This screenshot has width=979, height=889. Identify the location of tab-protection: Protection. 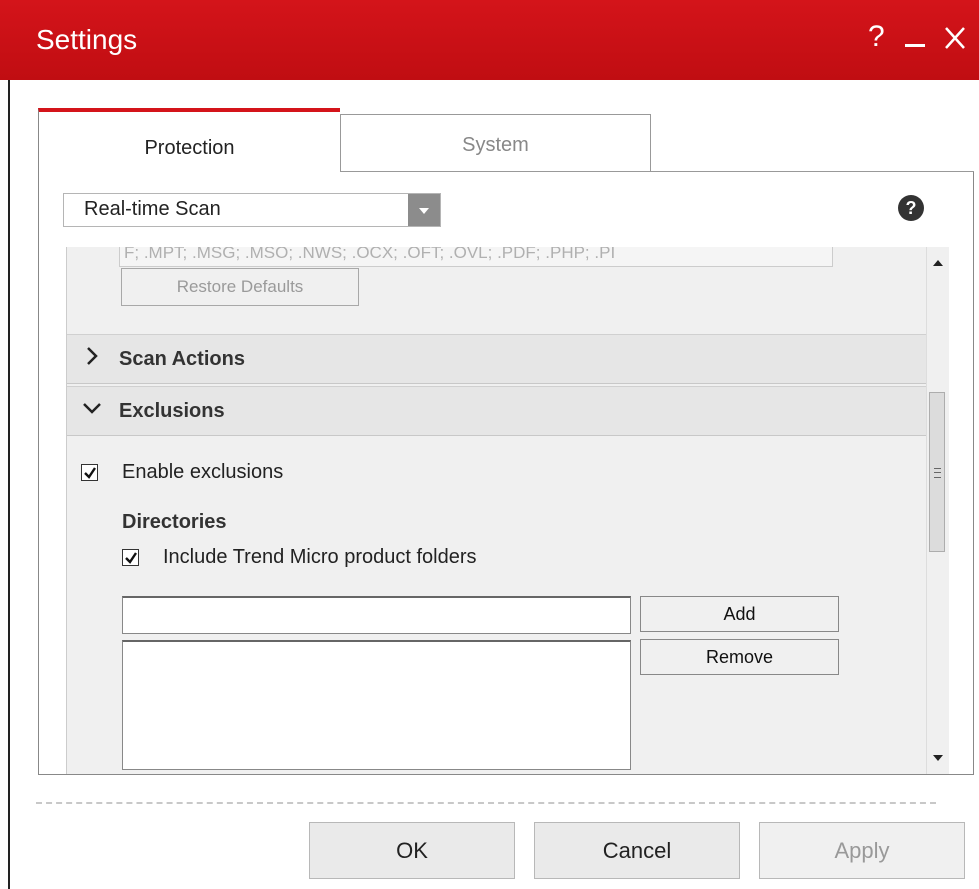
(189, 140).